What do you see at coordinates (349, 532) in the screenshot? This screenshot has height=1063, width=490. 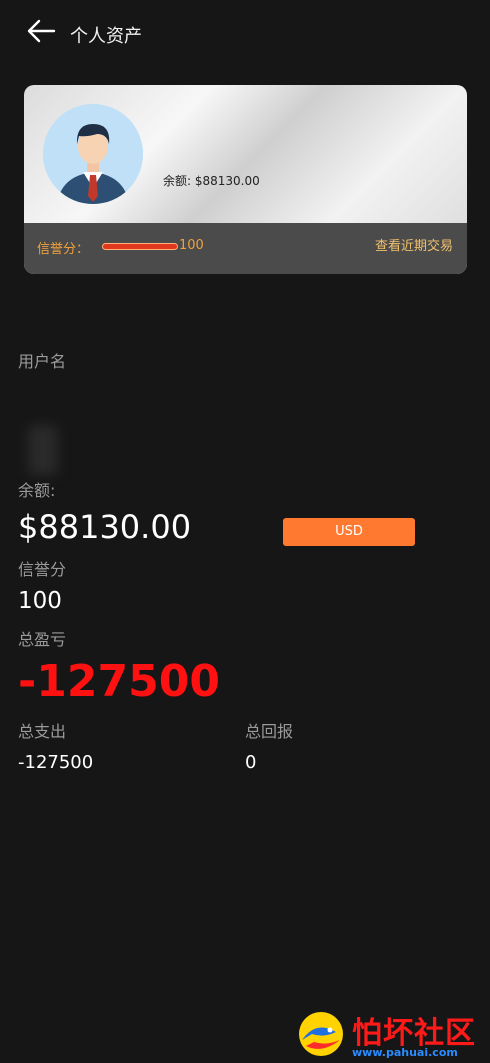 I see `currency-usd-button: USD` at bounding box center [349, 532].